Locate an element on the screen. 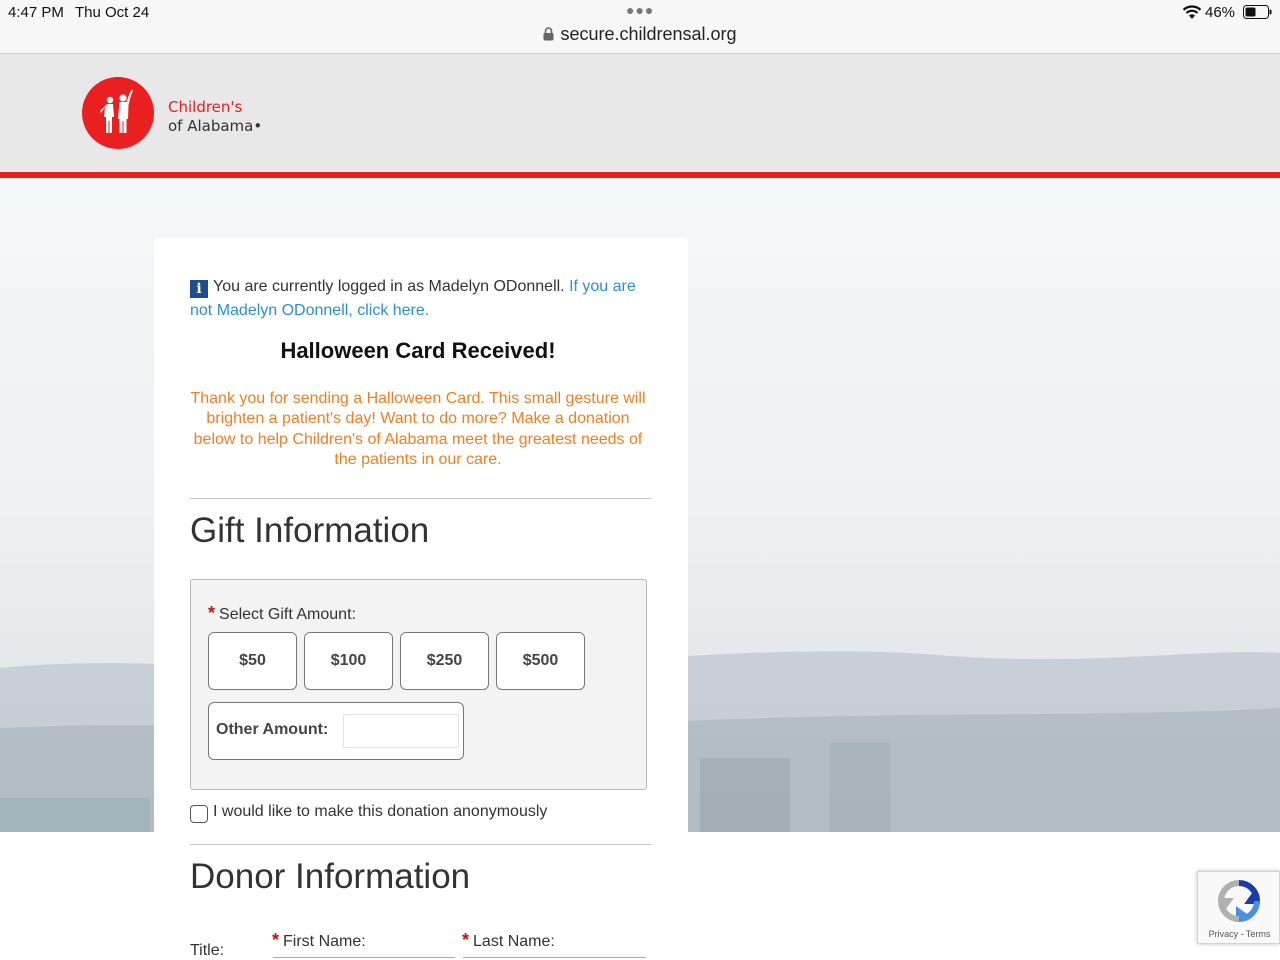 This screenshot has height=960, width=1280. recaptcha-icon is located at coordinates (1239, 901).